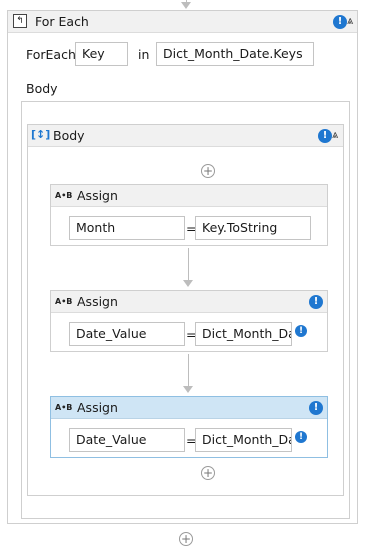 The width and height of the screenshot is (375, 546). I want to click on assign-1-icon: A•B, so click(64, 195).